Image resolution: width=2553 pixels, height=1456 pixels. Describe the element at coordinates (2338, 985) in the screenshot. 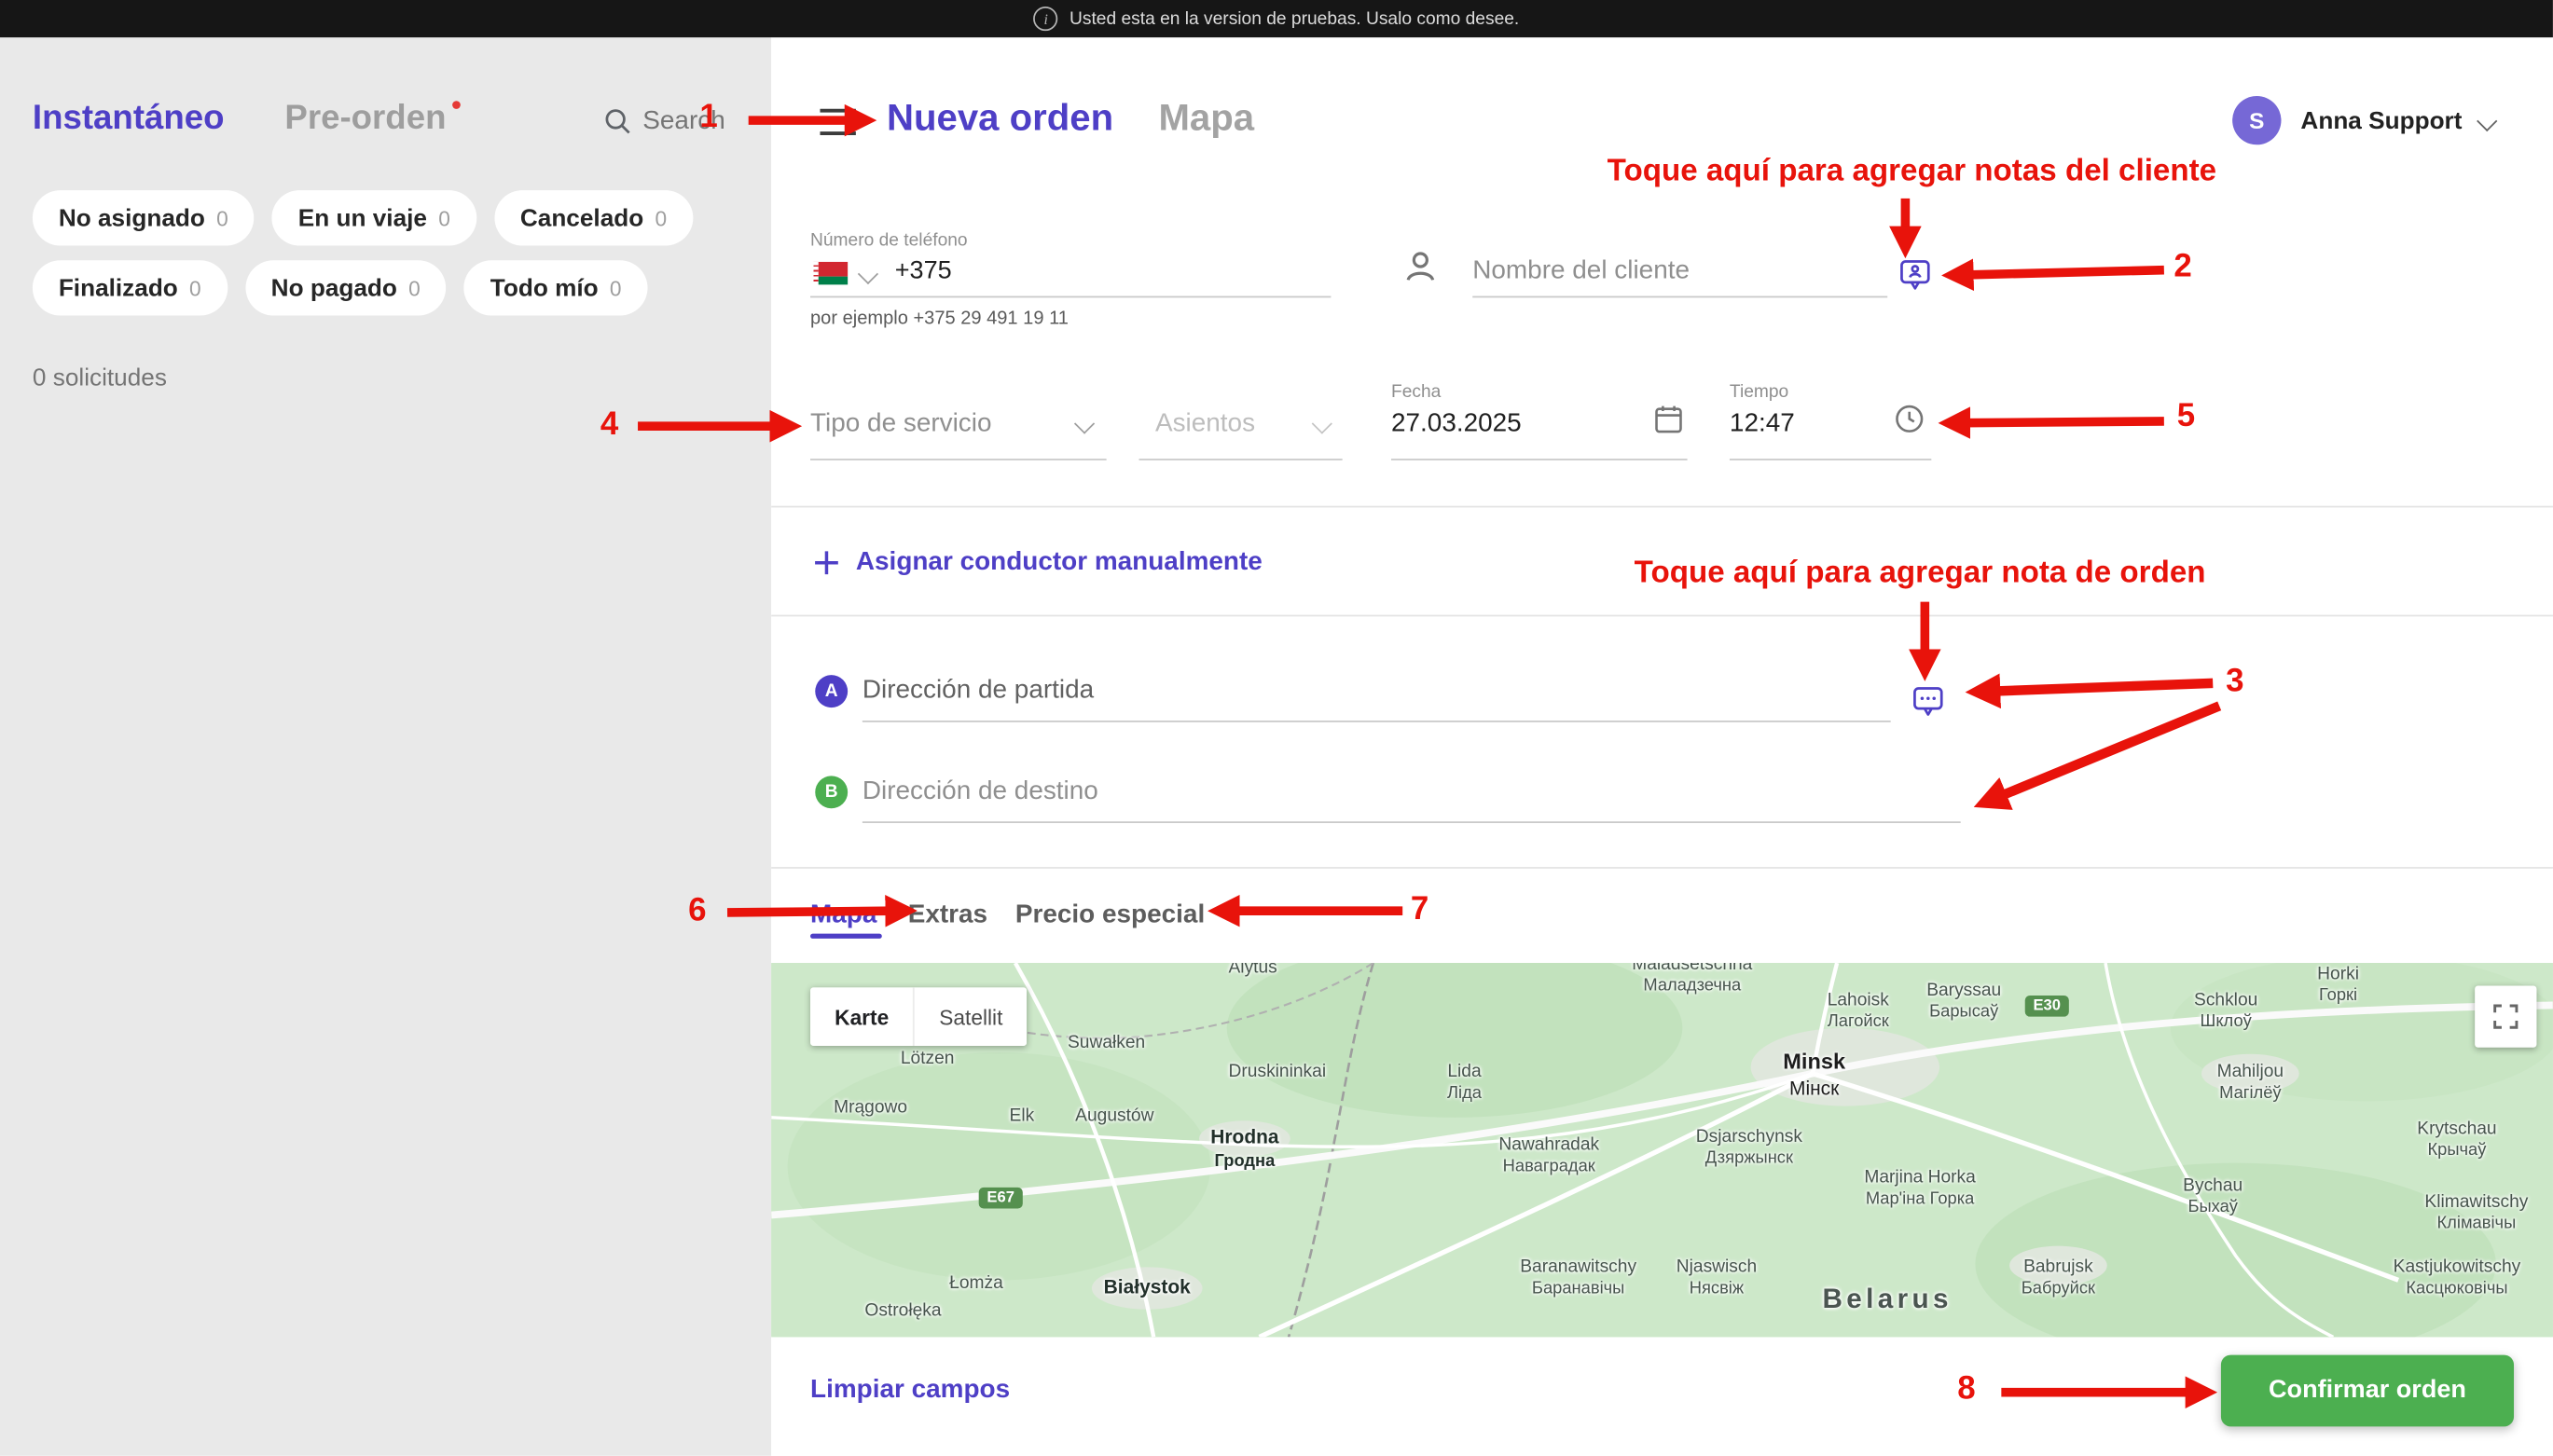

I see `map-label: Horki Горкі` at that location.